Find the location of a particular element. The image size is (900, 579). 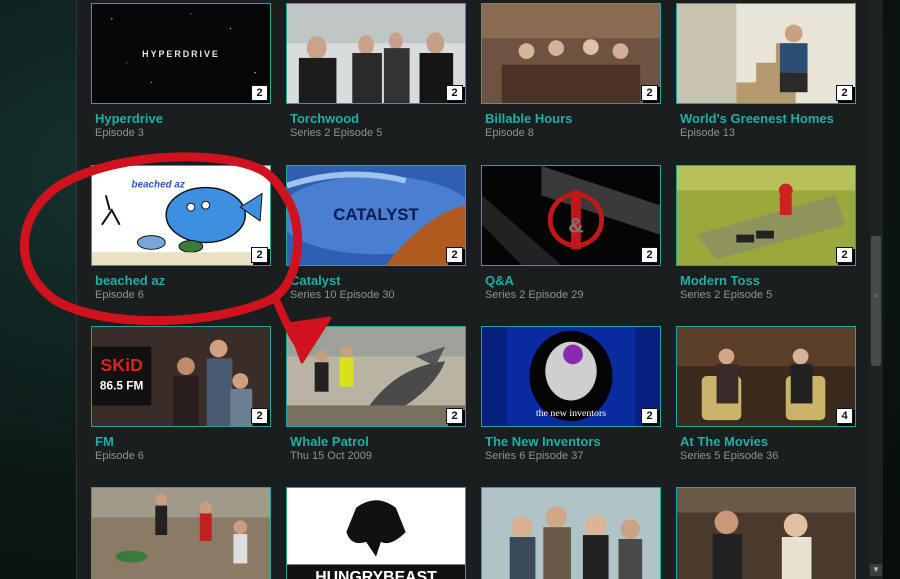

thumb-text: HYPERDRIVE is located at coordinates (181, 54).